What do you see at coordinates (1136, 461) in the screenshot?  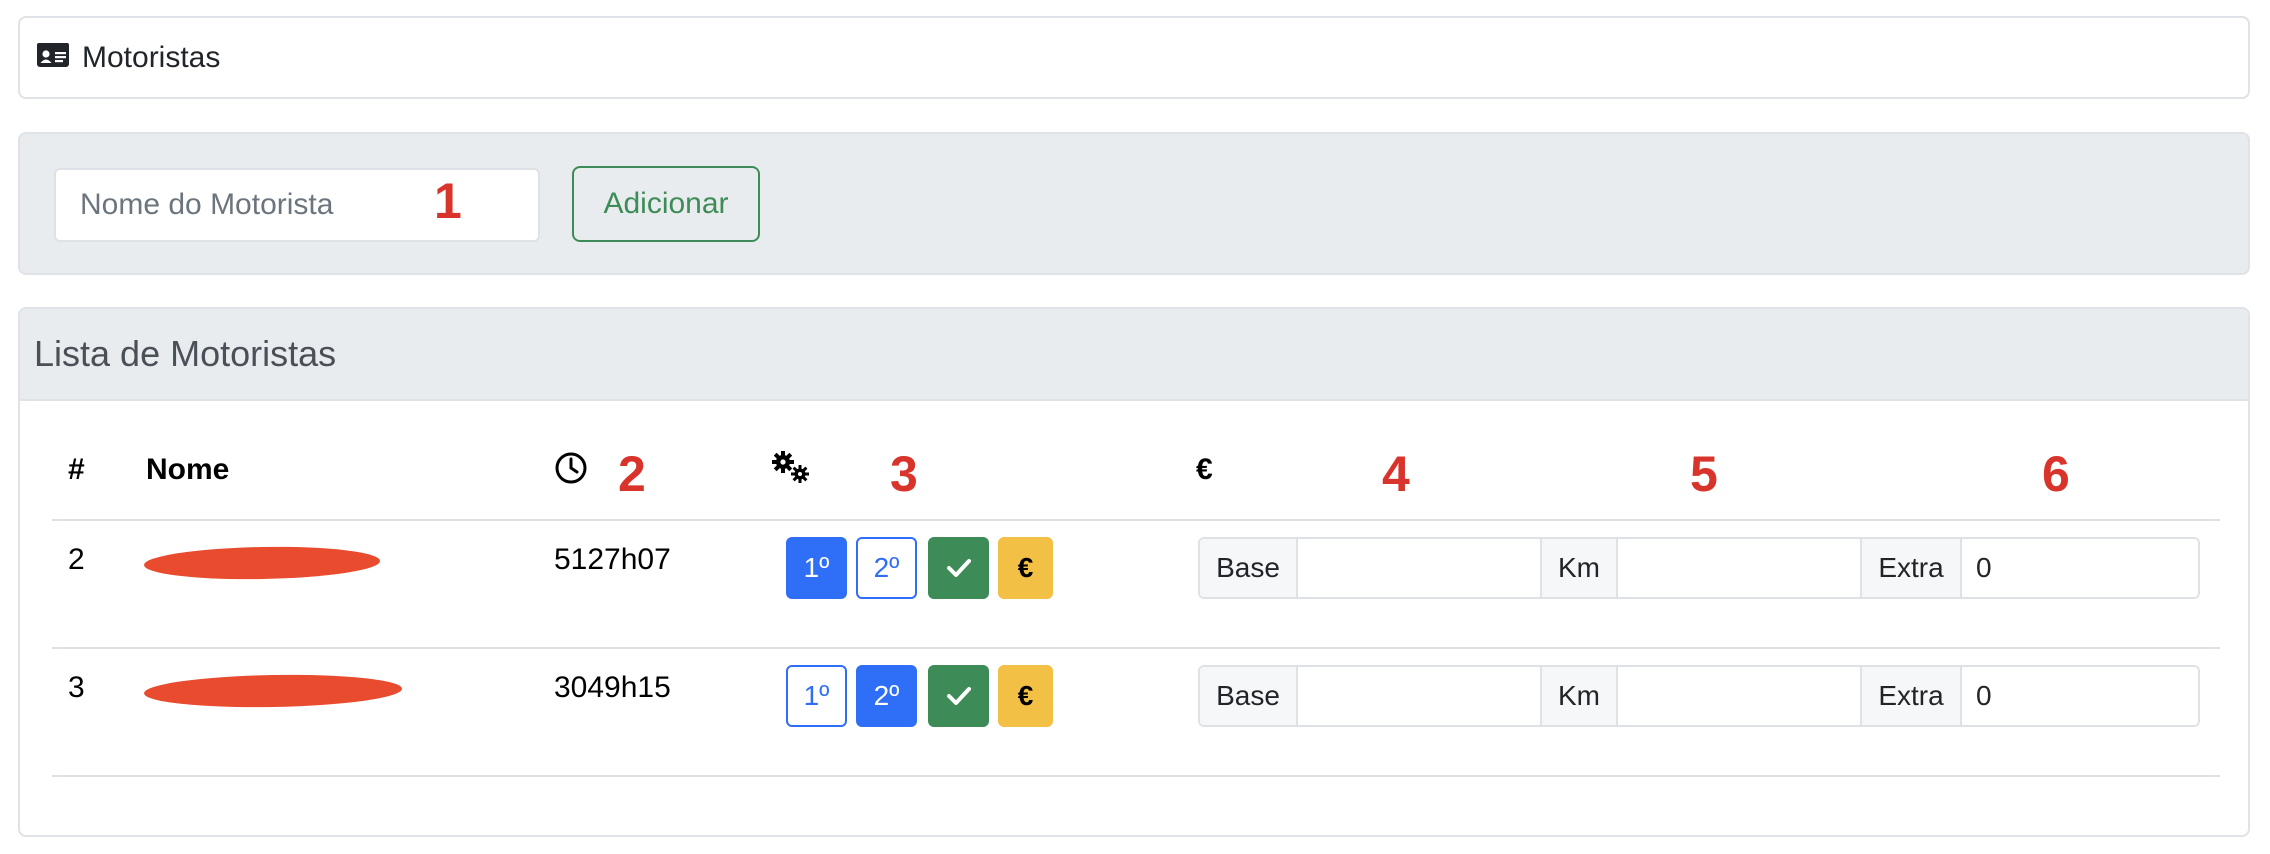 I see `table-header-row: # Nome 2 3 € 4 5 6` at bounding box center [1136, 461].